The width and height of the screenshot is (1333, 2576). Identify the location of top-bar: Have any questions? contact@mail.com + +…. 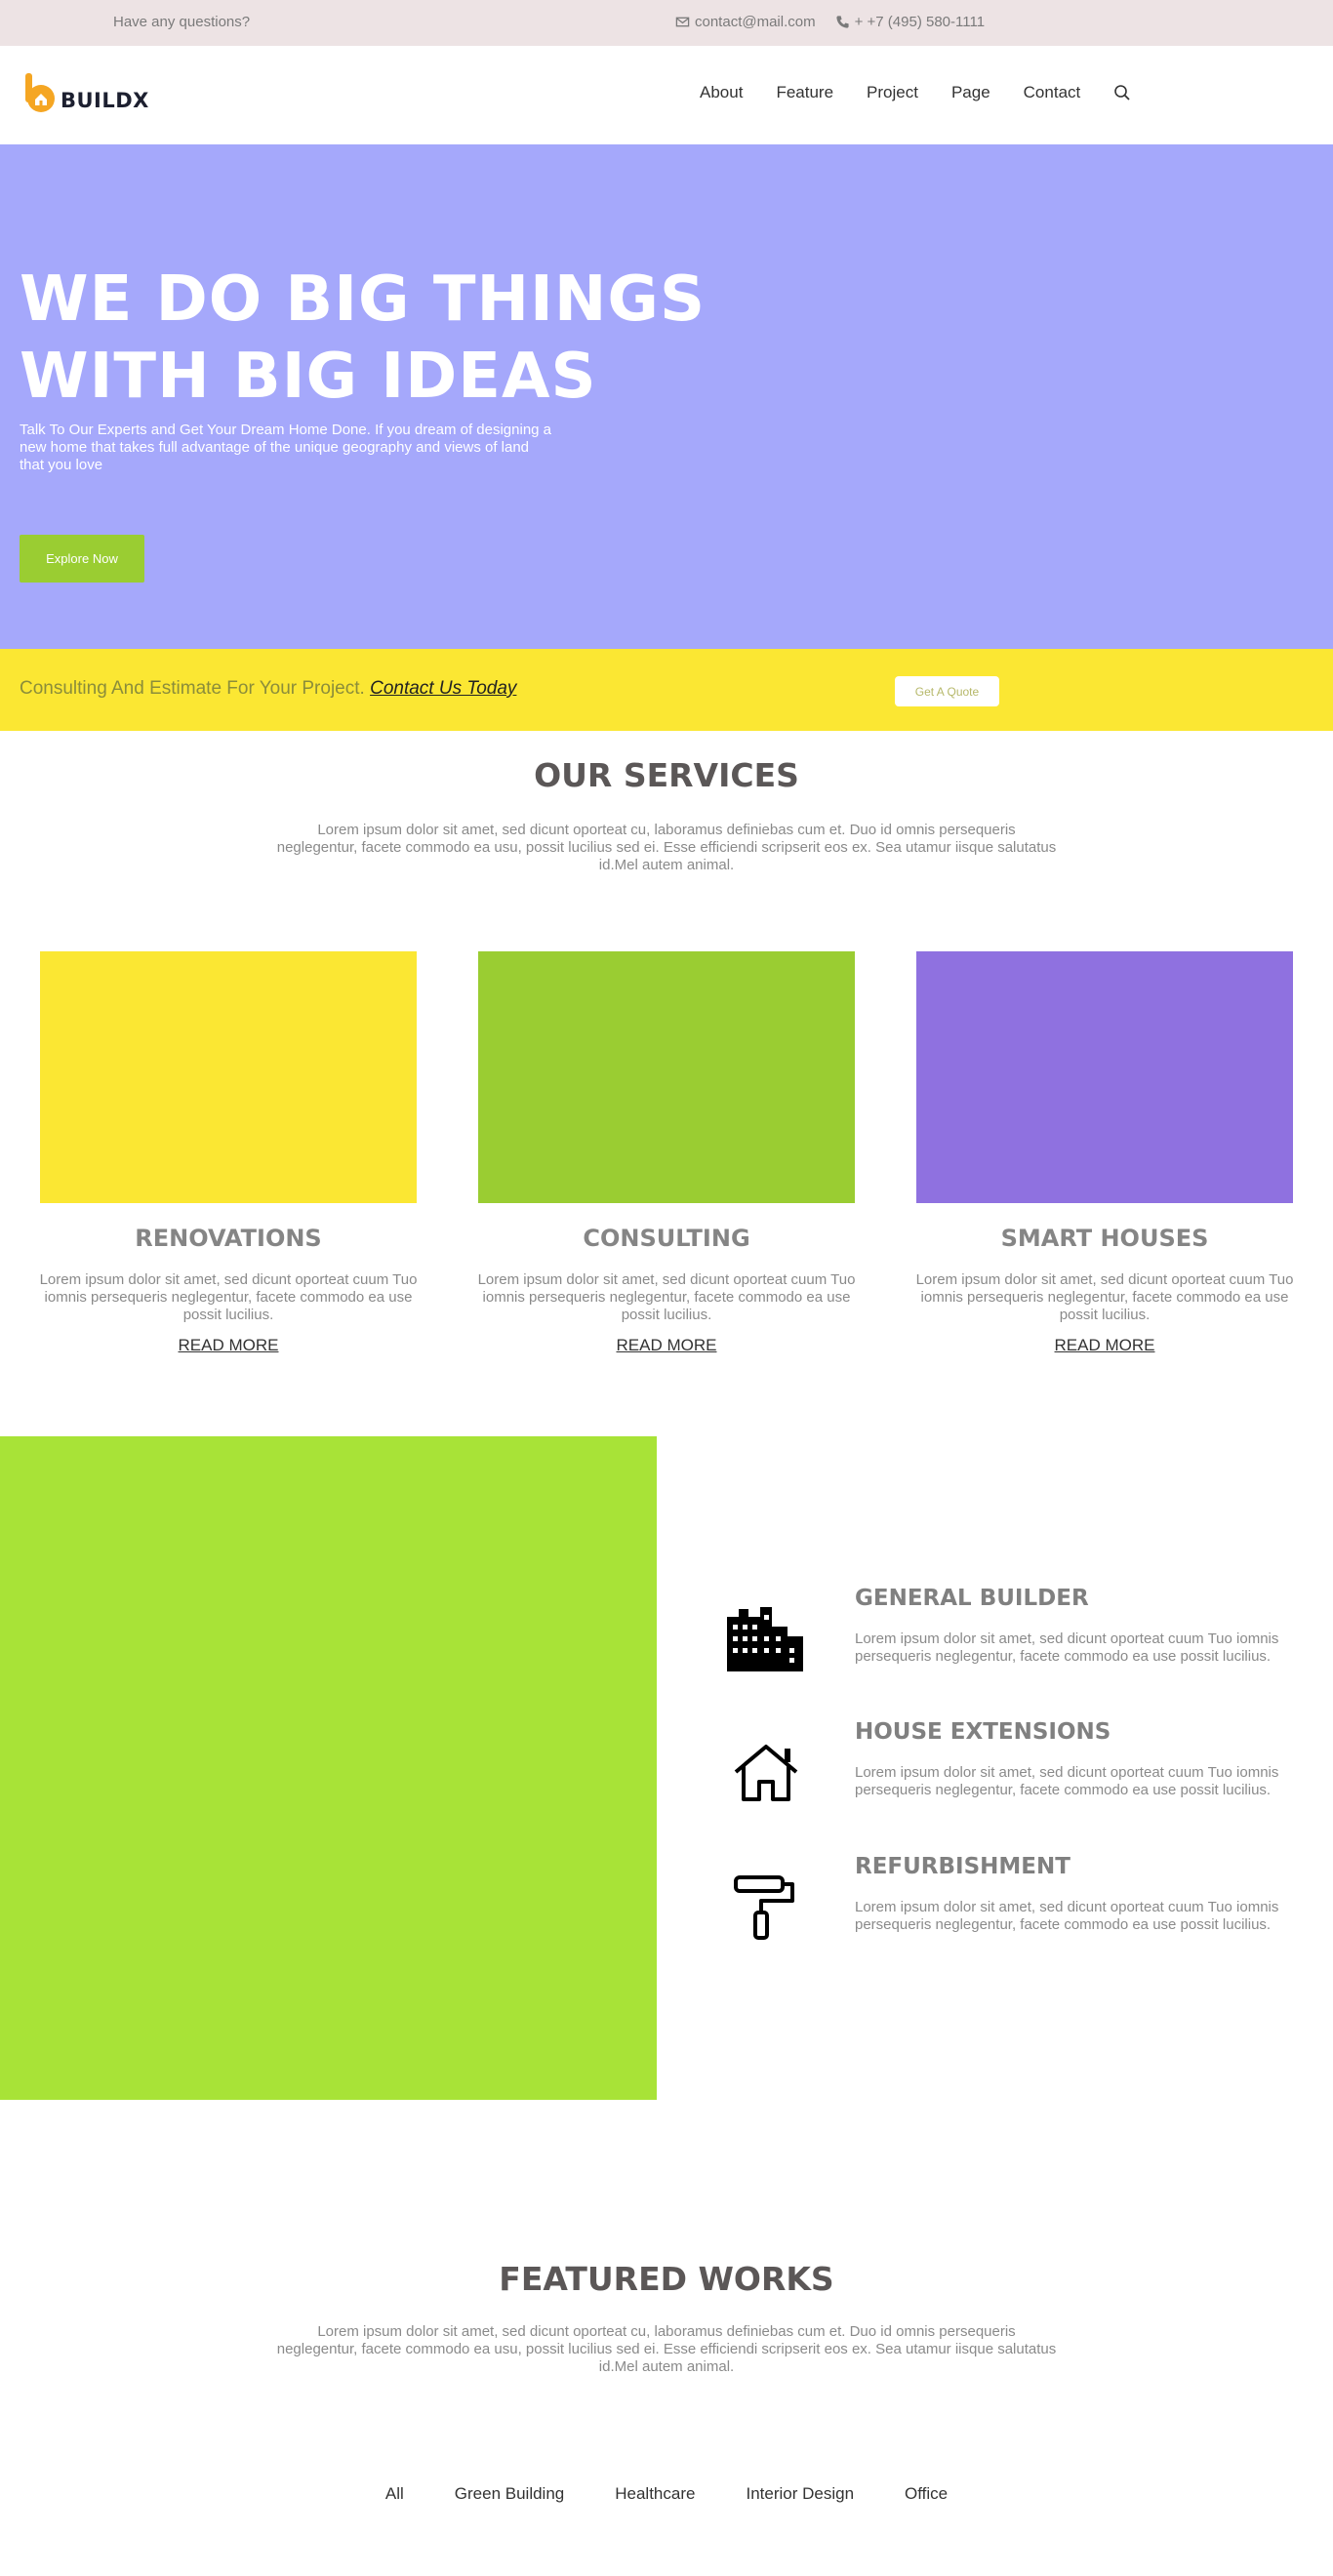
(666, 23).